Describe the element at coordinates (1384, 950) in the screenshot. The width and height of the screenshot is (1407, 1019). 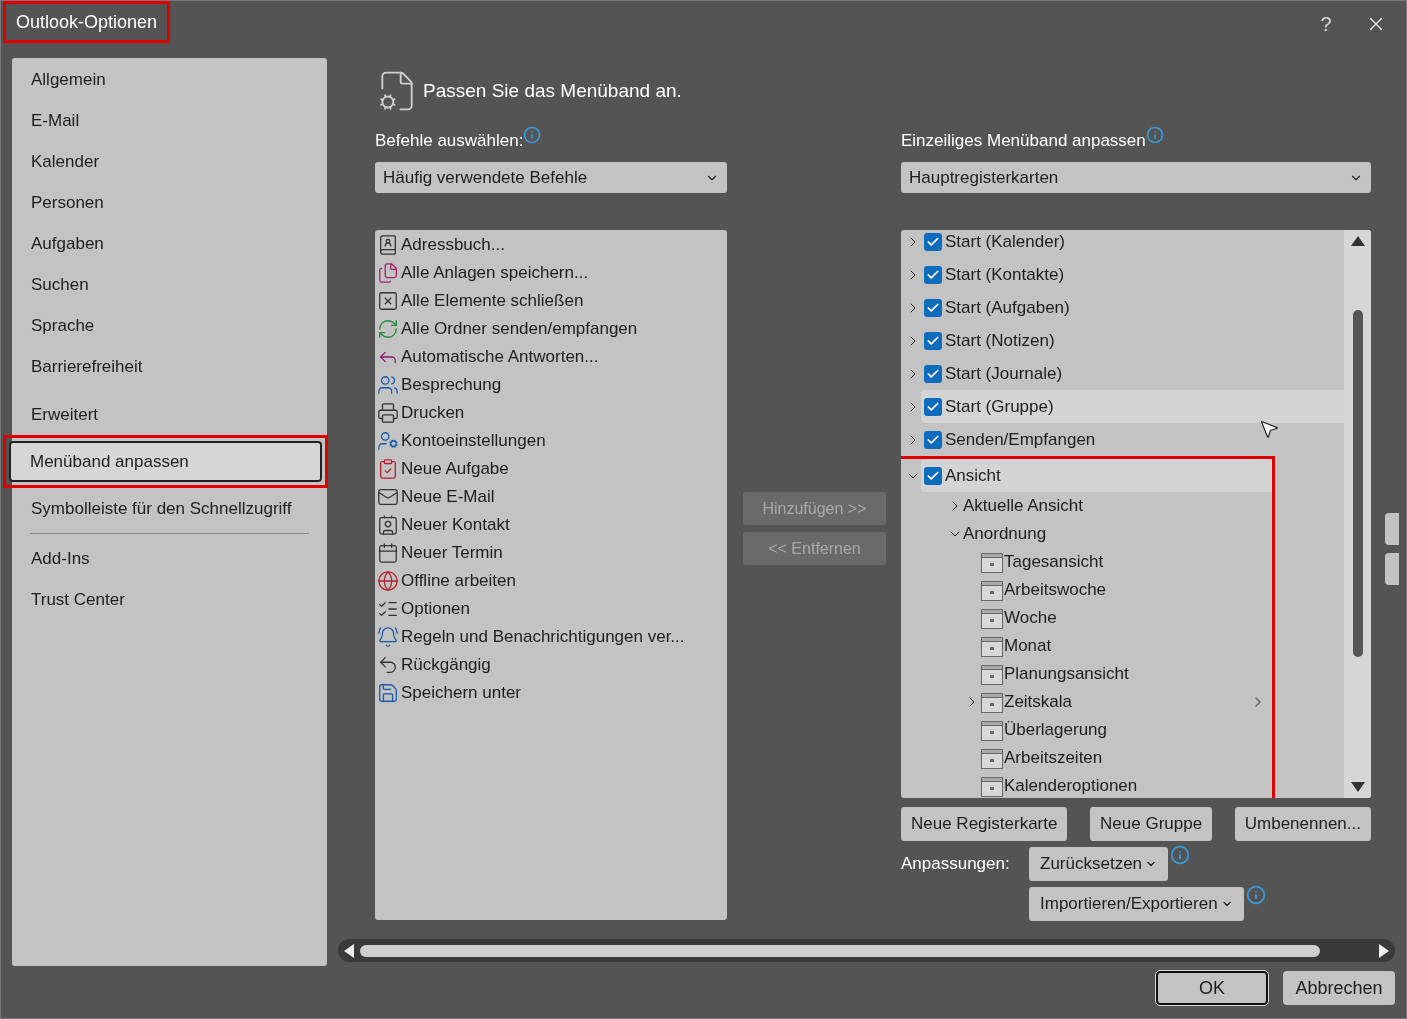
I see `scroll-right-icon` at that location.